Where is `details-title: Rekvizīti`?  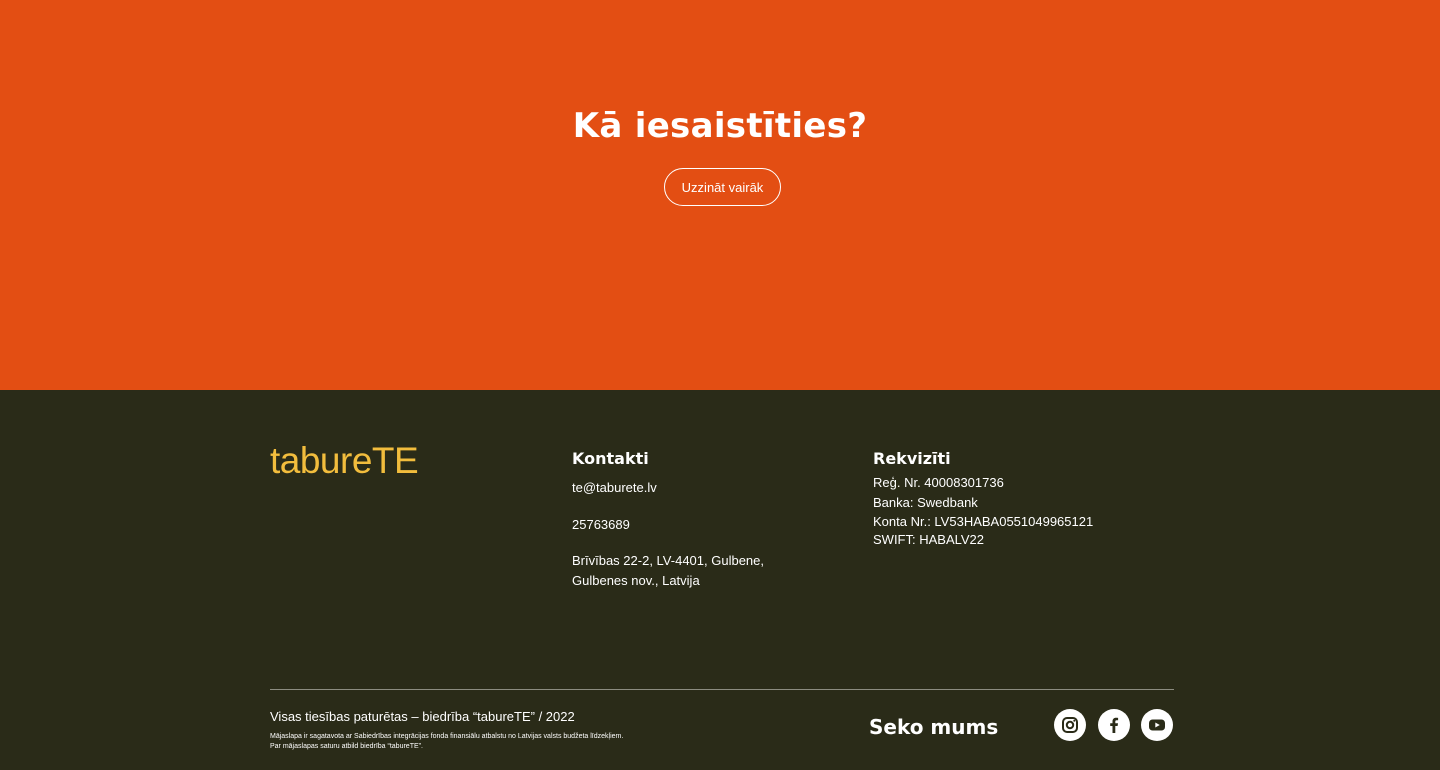 details-title: Rekvizīti is located at coordinates (912, 458).